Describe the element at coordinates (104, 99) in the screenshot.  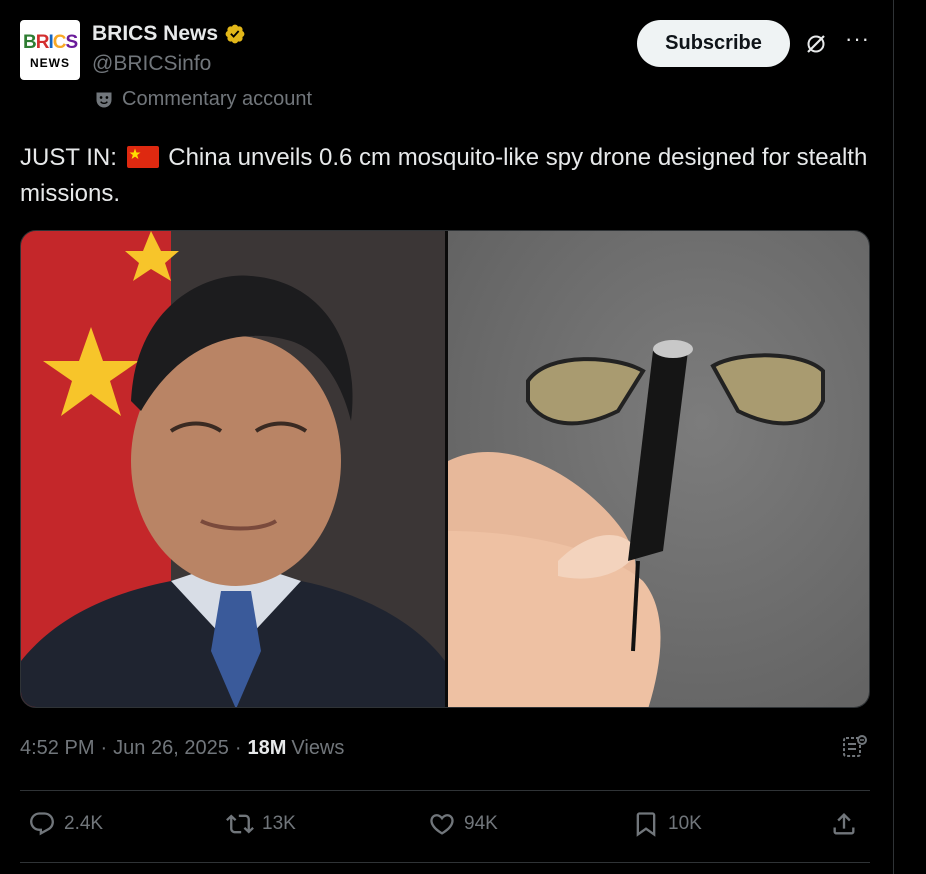
I see `theater-mask-icon` at that location.